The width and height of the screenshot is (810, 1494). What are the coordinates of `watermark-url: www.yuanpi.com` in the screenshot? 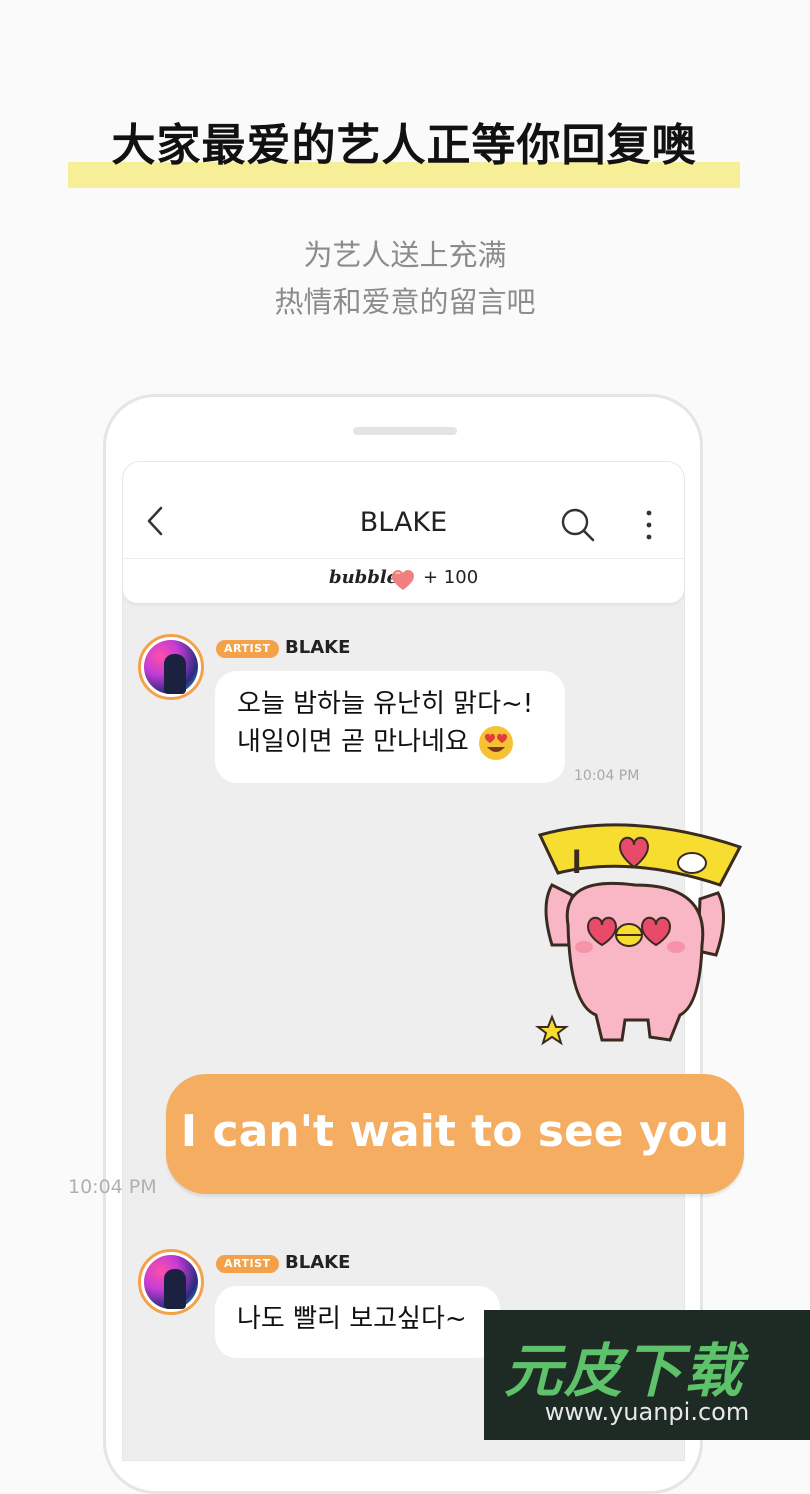 It's located at (647, 1412).